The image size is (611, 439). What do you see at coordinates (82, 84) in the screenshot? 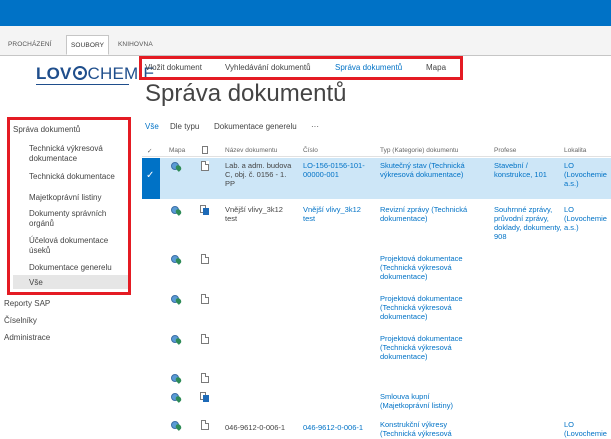
I see `logo-underline` at bounding box center [82, 84].